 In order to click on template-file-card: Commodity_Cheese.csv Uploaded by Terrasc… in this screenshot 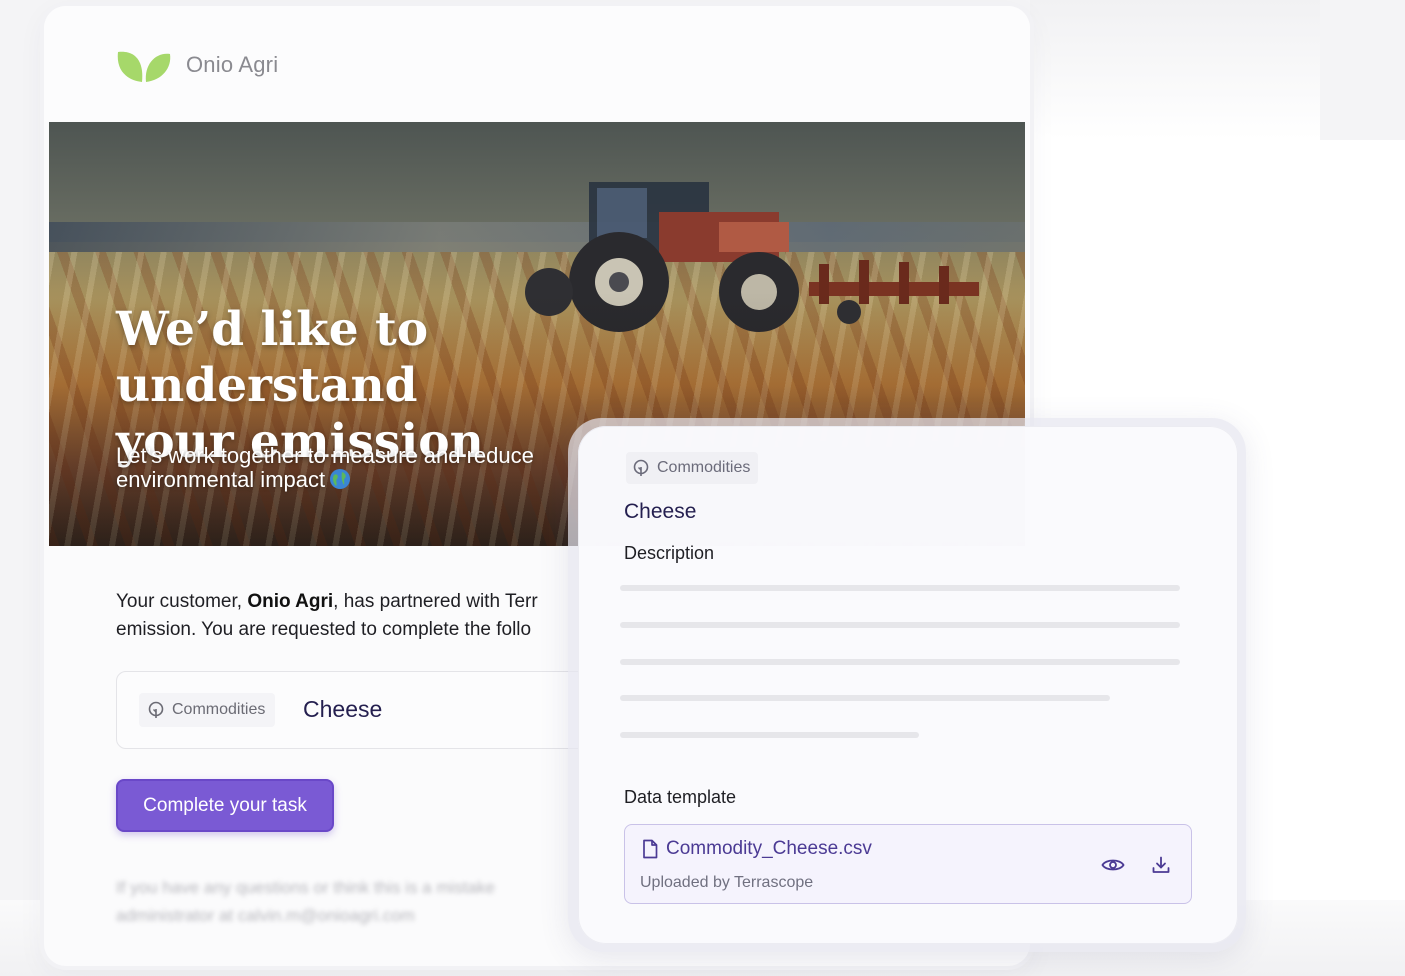, I will do `click(908, 864)`.